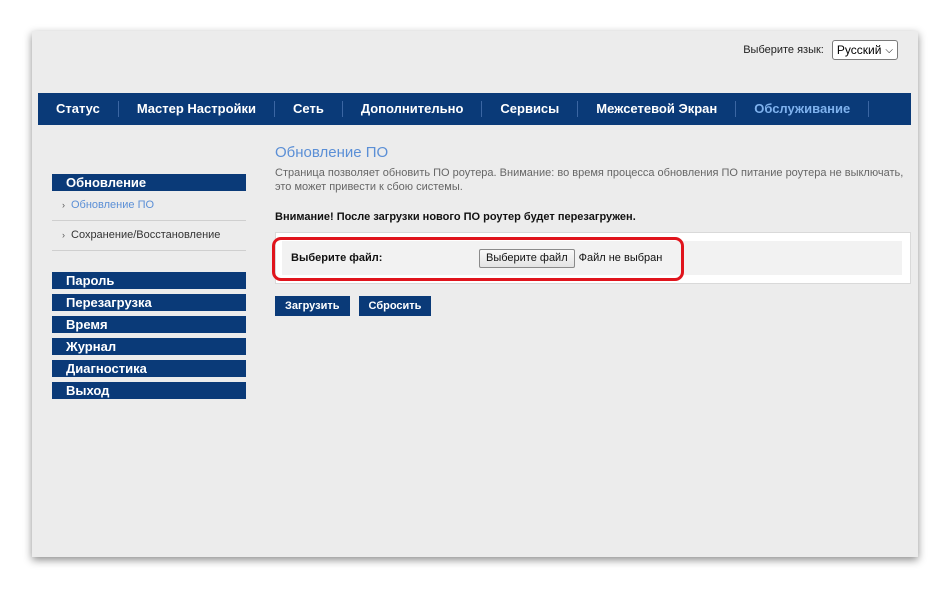 Image resolution: width=950 pixels, height=590 pixels. Describe the element at coordinates (146, 235) in the screenshot. I see `sidebar-item-label: Сохранение/Восстановление` at that location.